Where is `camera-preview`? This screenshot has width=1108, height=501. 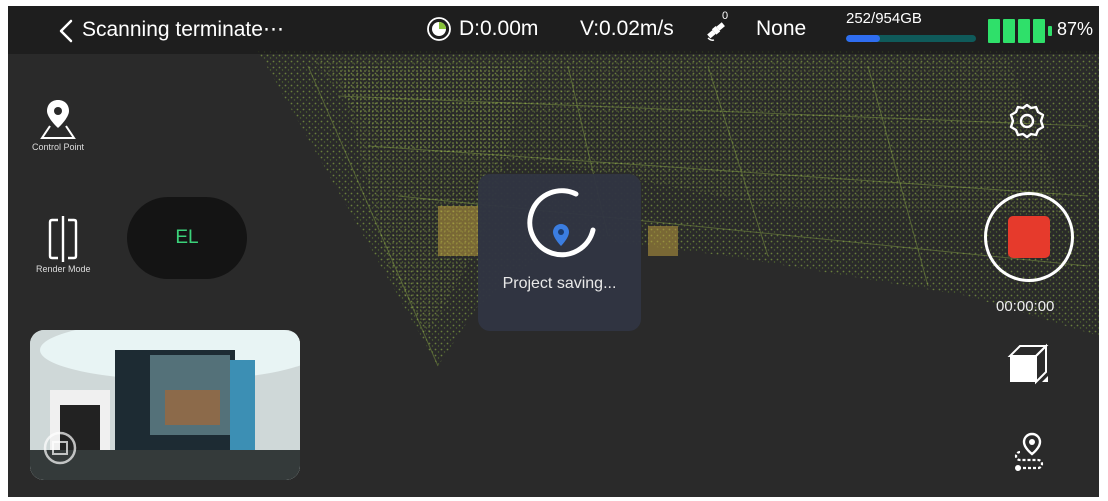 camera-preview is located at coordinates (165, 405).